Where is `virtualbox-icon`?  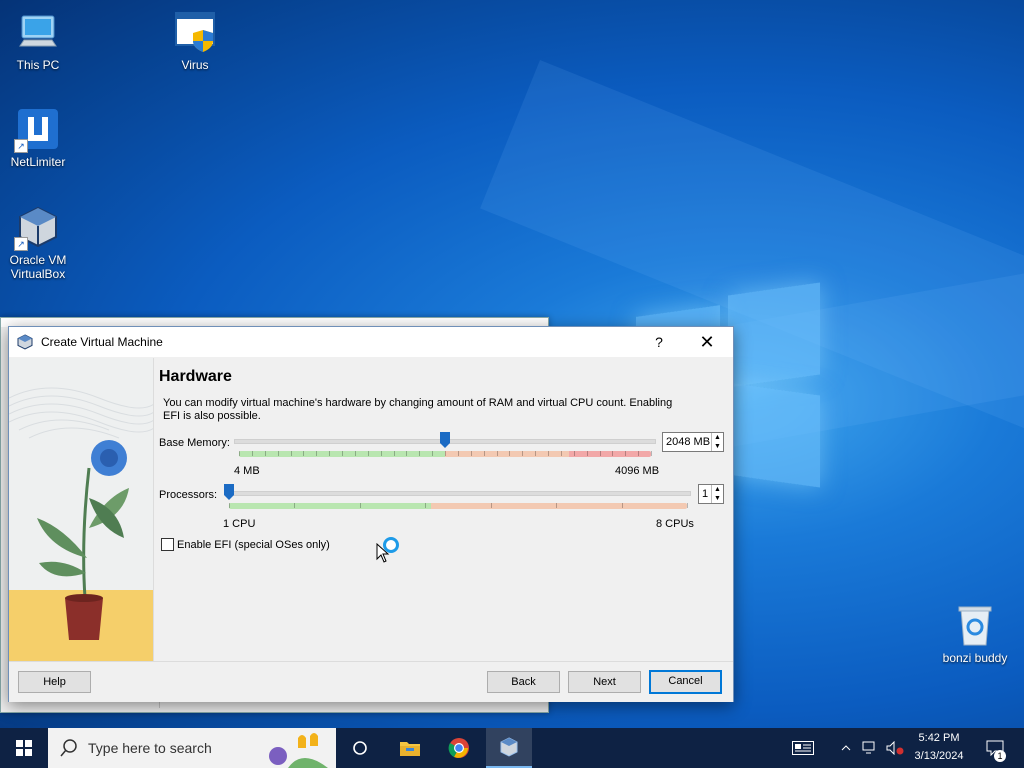
virtualbox-icon is located at coordinates (25, 342).